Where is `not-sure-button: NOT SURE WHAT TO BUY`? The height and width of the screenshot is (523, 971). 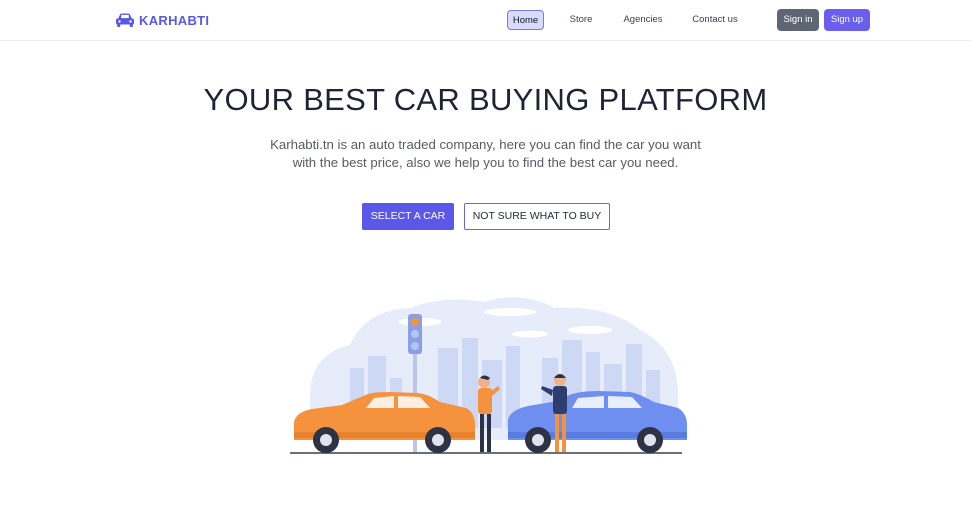
not-sure-button: NOT SURE WHAT TO BUY is located at coordinates (537, 216).